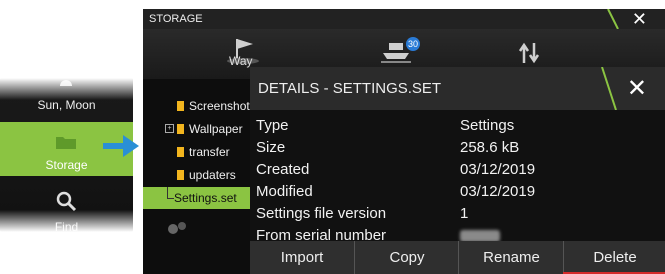 The image size is (665, 274). I want to click on toolbar-label: Way, so click(241, 61).